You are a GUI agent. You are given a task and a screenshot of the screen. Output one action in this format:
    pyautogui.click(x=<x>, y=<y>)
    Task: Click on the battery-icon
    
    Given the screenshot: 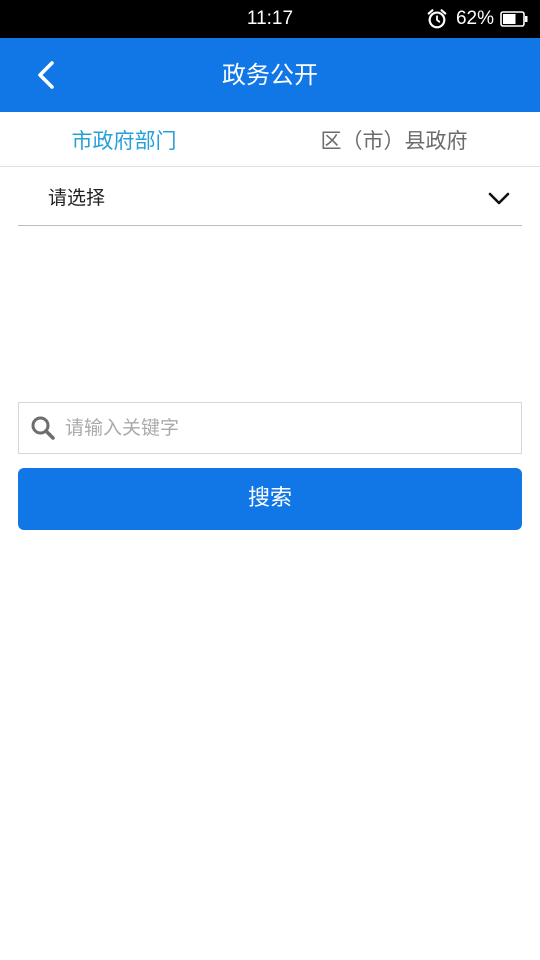 What is the action you would take?
    pyautogui.click(x=514, y=19)
    